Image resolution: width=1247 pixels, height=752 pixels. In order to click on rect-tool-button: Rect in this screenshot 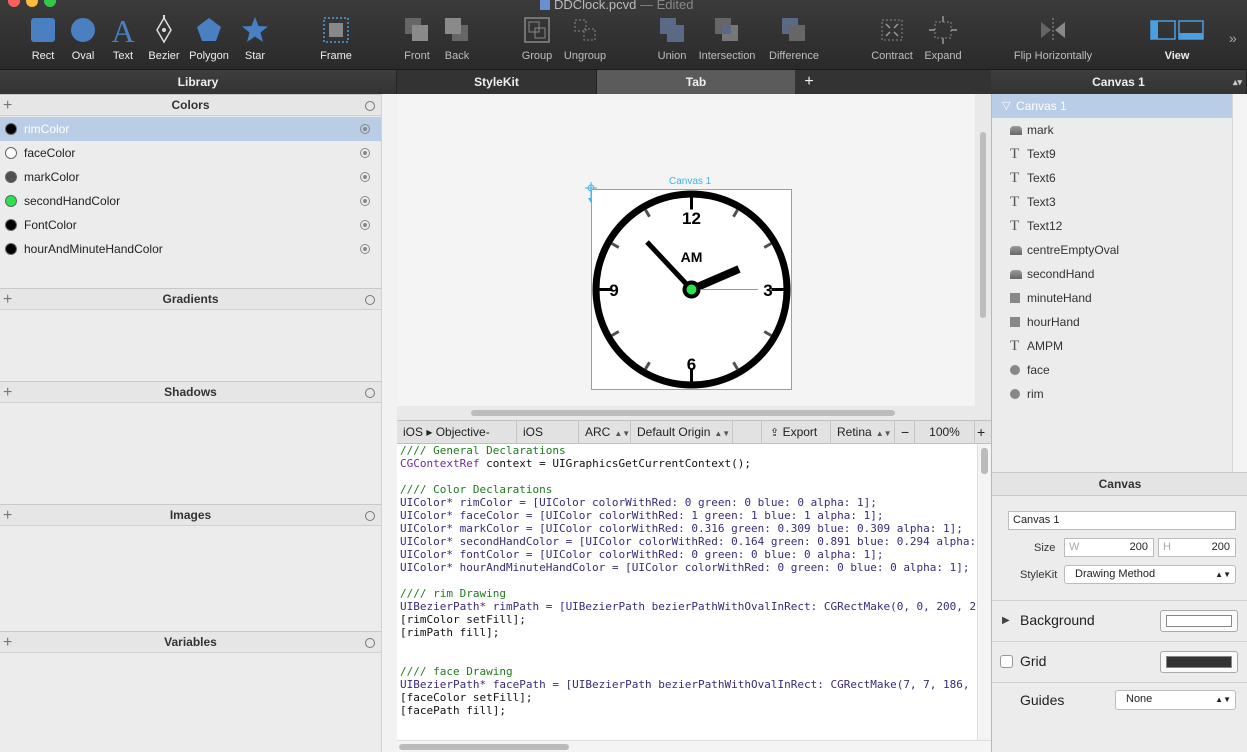, I will do `click(43, 38)`.